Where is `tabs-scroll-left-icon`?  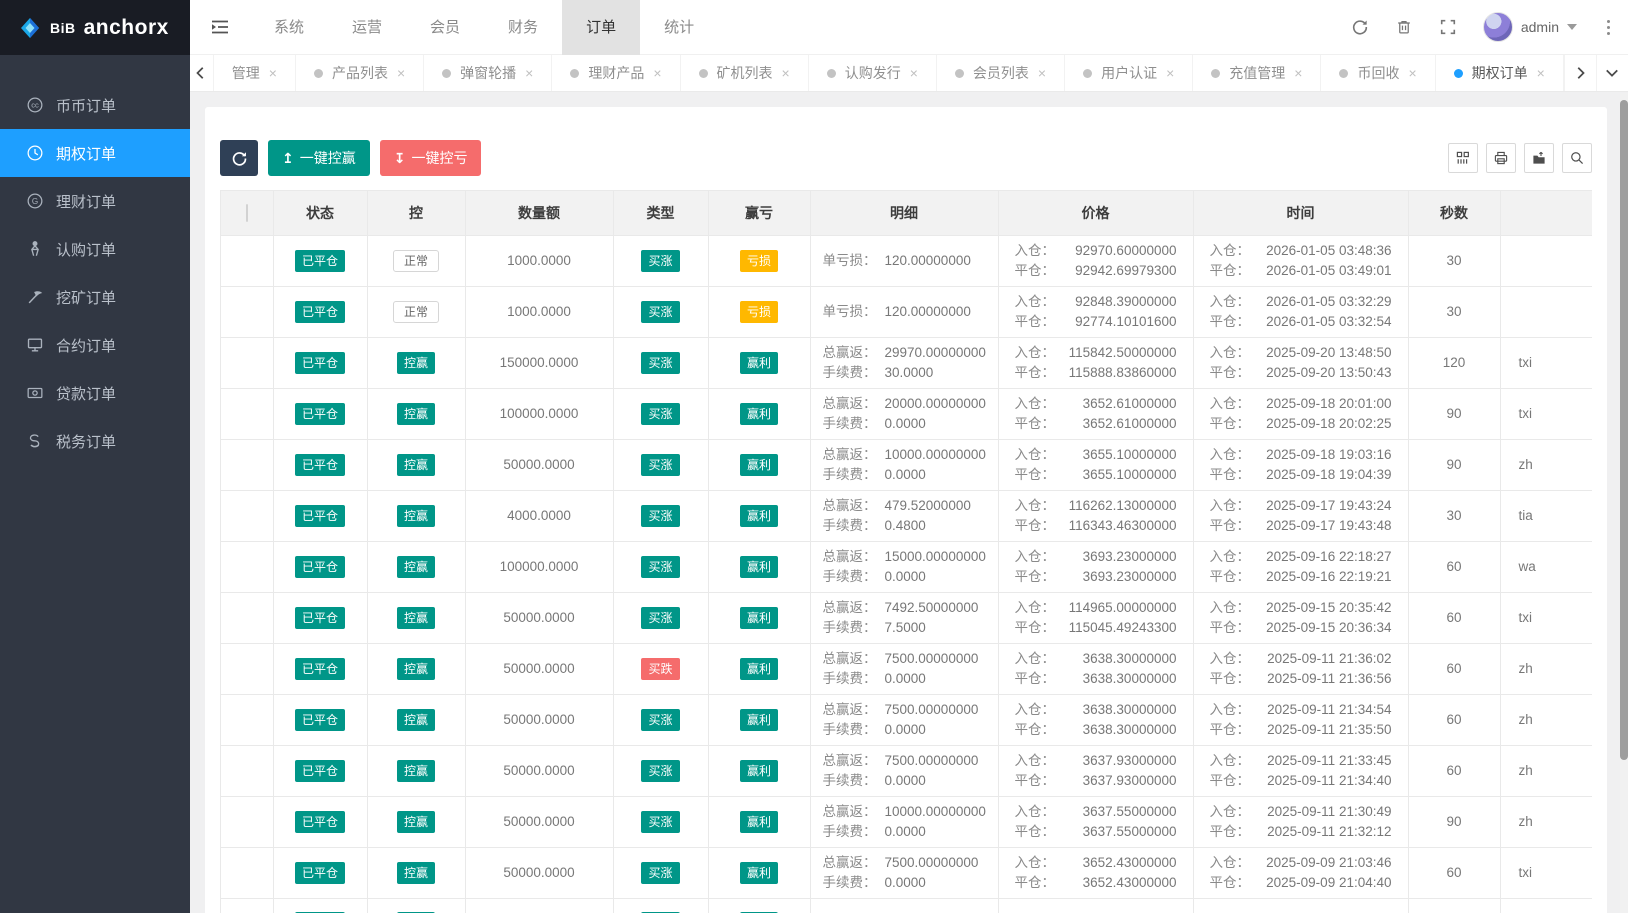
tabs-scroll-left-icon is located at coordinates (202, 73).